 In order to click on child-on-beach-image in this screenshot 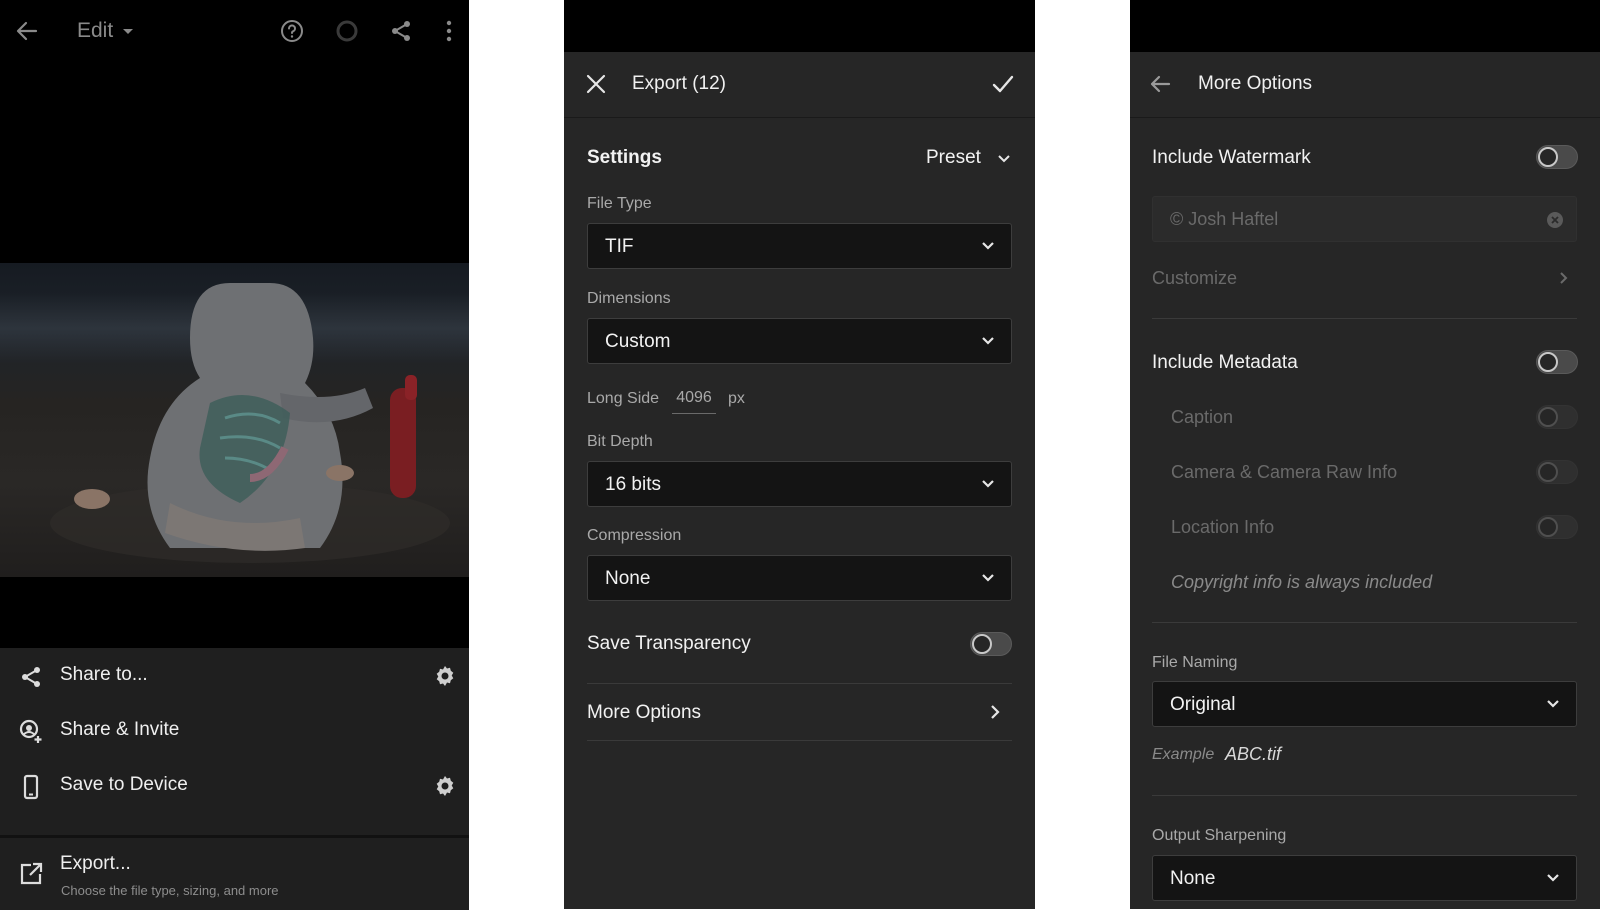, I will do `click(250, 423)`.